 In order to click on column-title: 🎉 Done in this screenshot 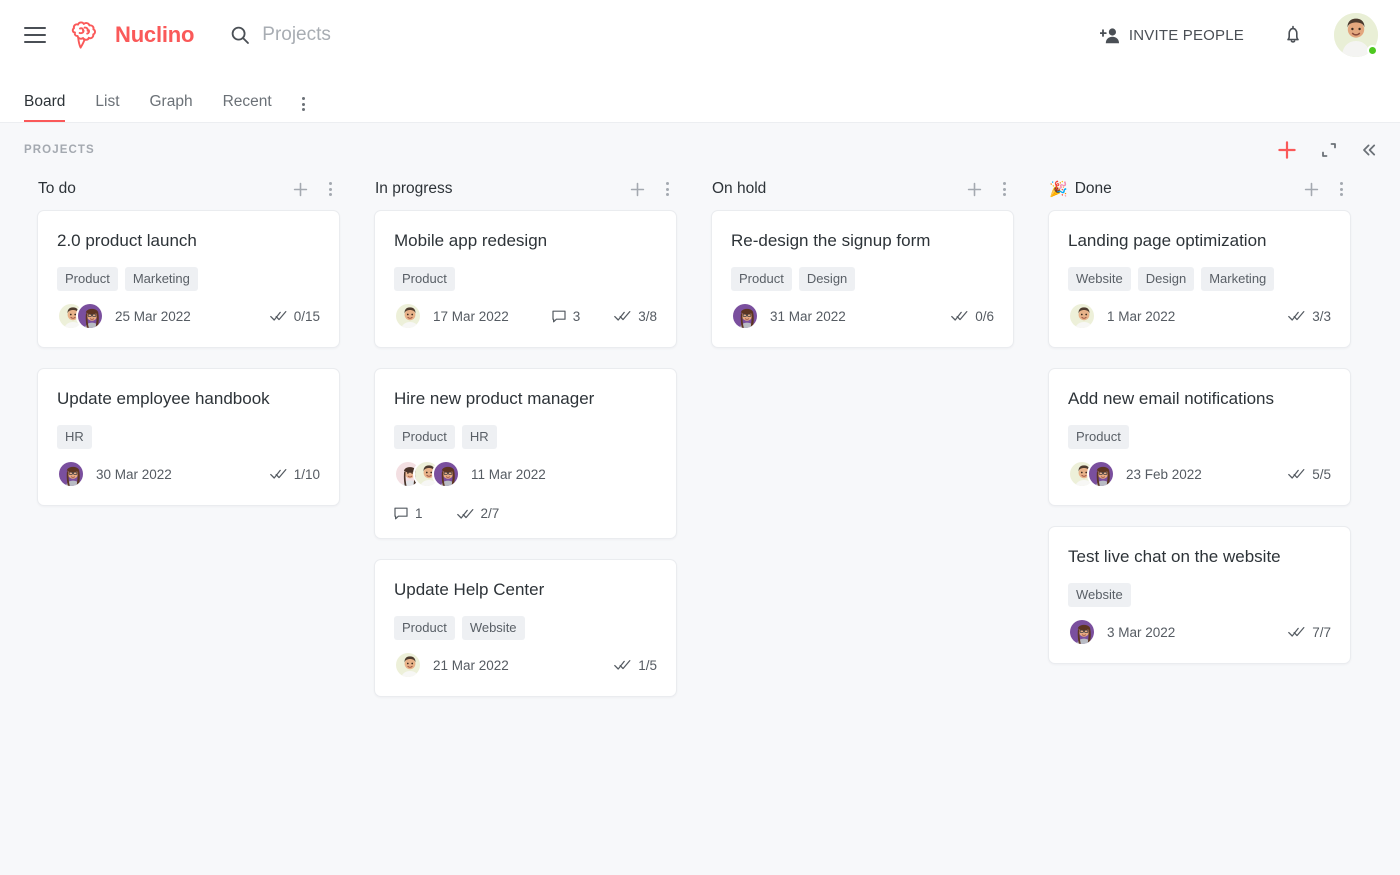, I will do `click(1080, 189)`.